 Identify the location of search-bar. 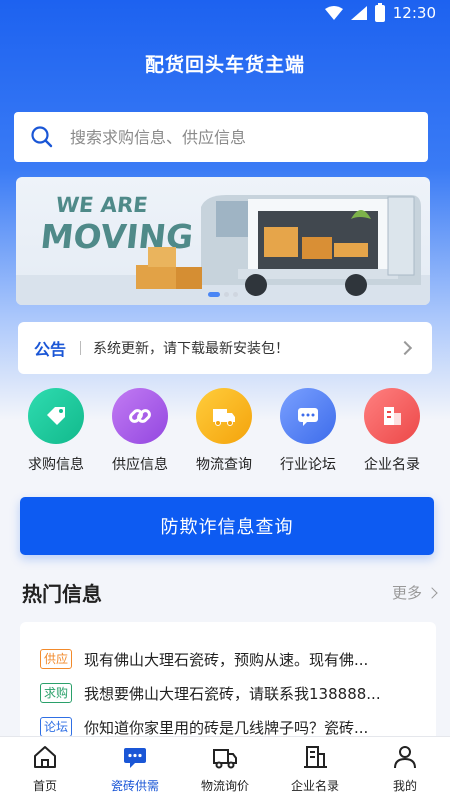
(221, 137).